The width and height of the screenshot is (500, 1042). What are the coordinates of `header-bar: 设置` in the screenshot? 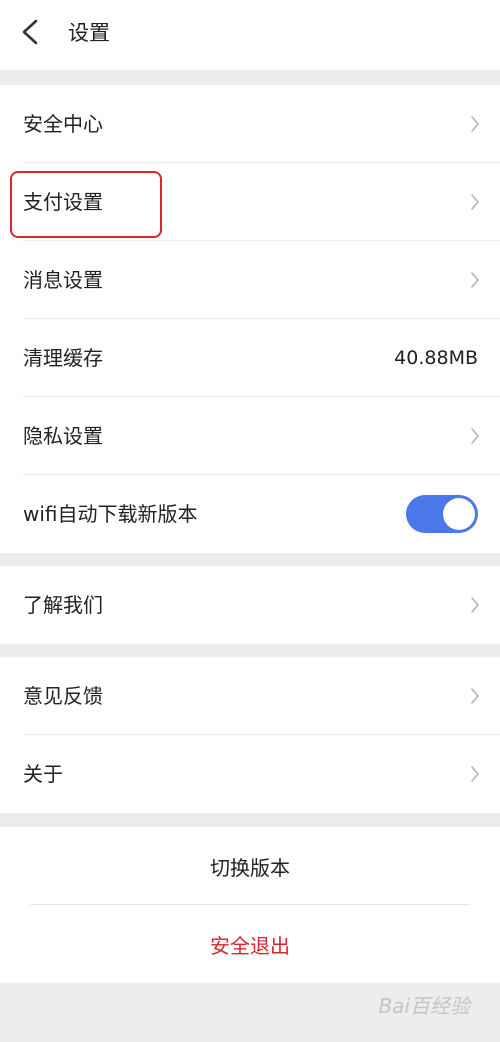 It's located at (250, 35).